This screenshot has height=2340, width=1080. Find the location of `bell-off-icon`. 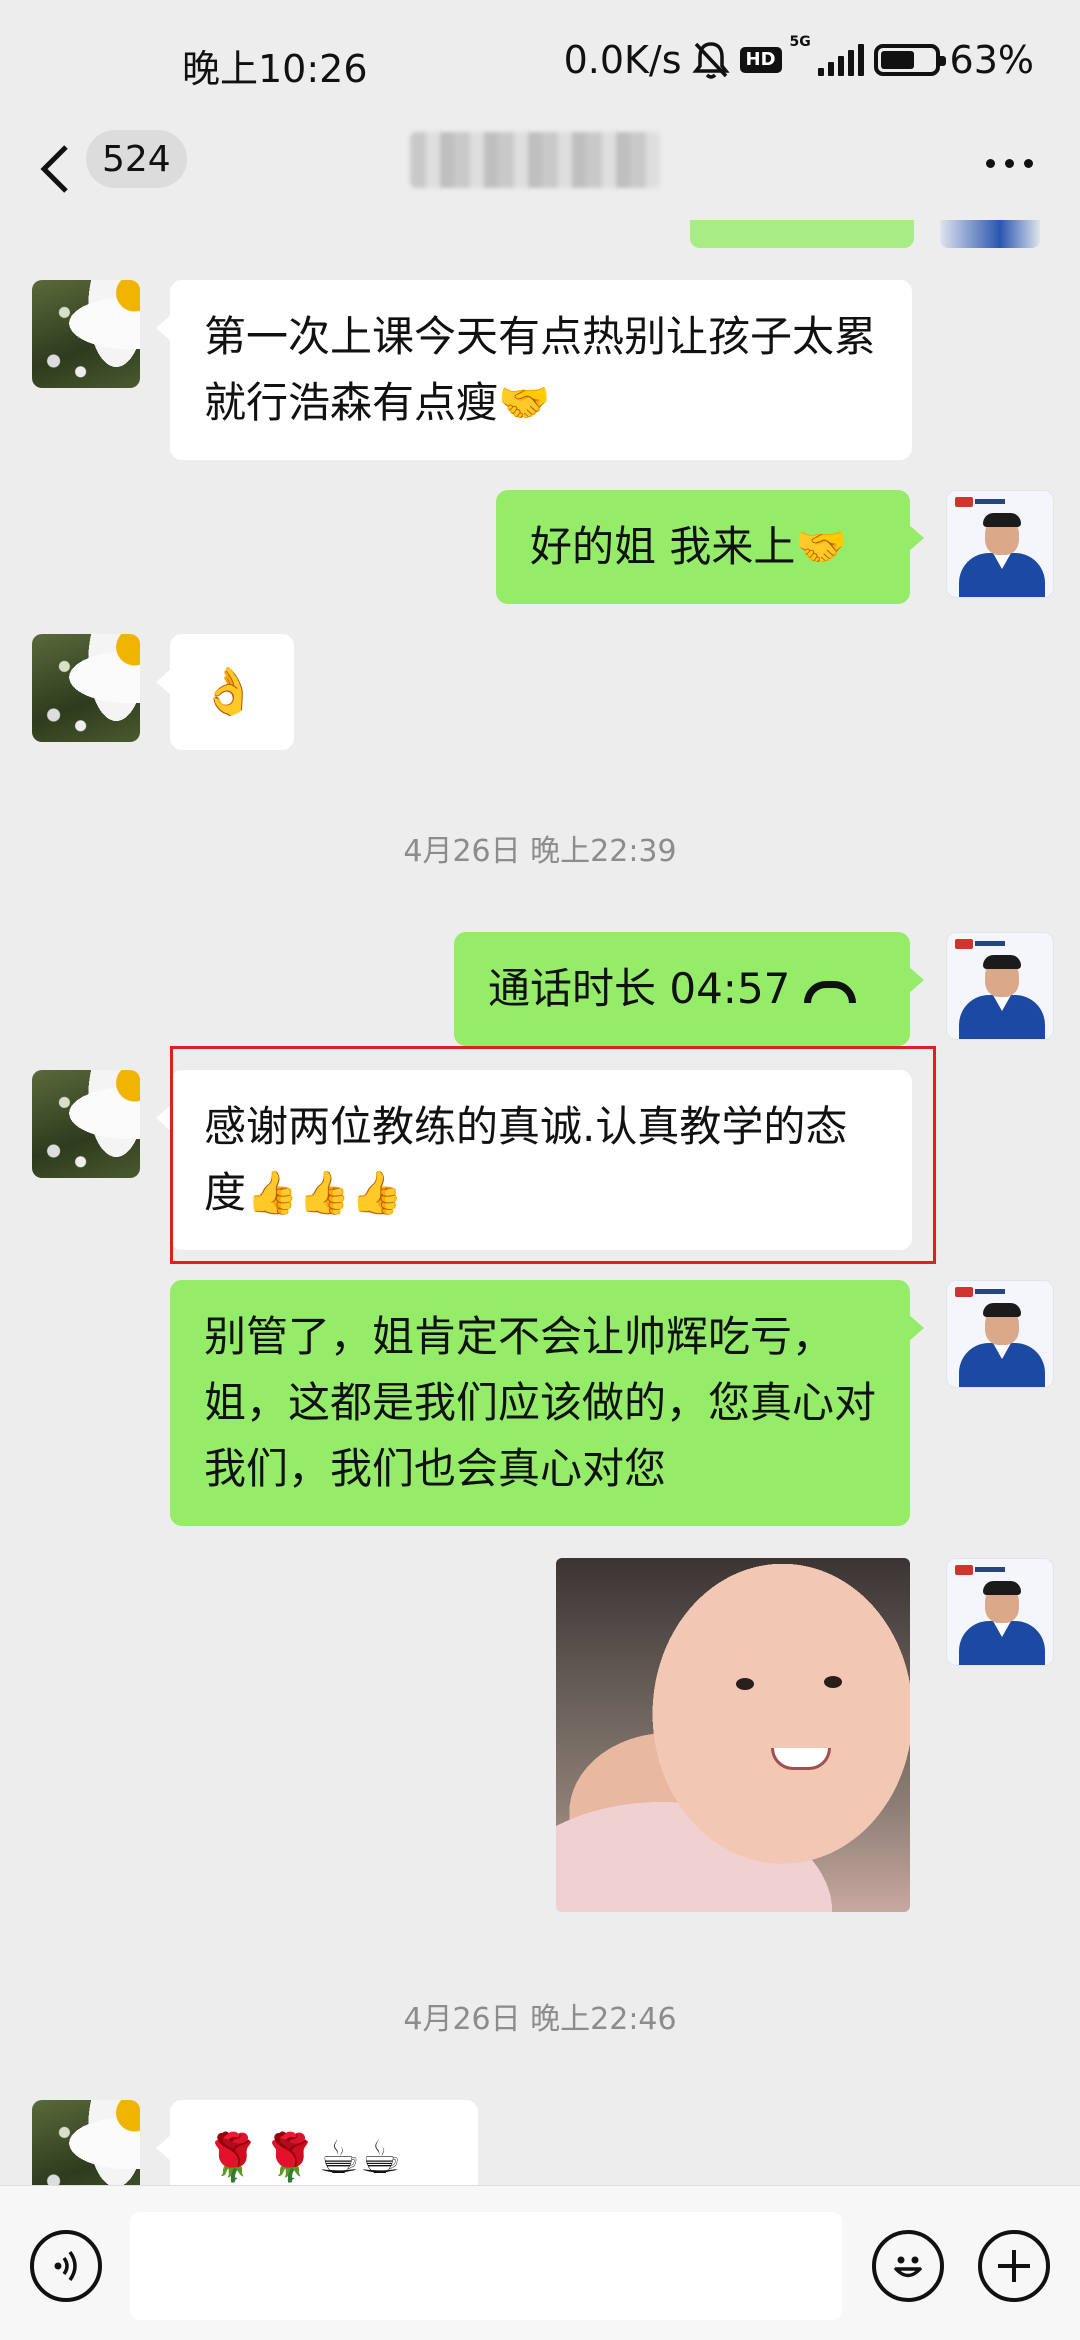

bell-off-icon is located at coordinates (710, 60).